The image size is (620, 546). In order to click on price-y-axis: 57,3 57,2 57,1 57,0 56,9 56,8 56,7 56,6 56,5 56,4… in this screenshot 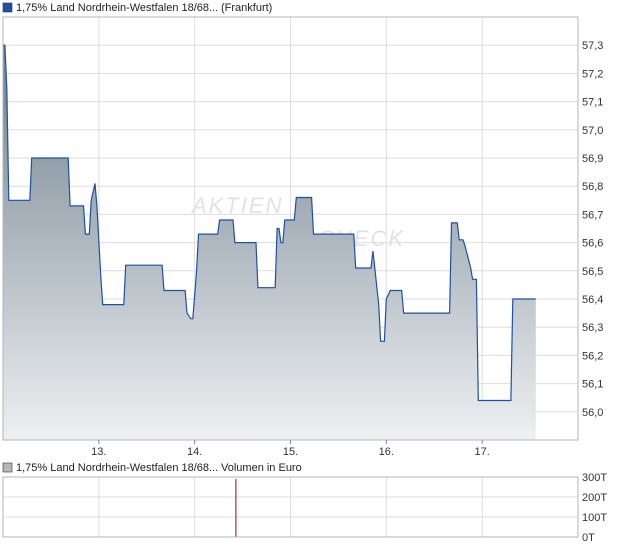, I will do `click(592, 229)`.